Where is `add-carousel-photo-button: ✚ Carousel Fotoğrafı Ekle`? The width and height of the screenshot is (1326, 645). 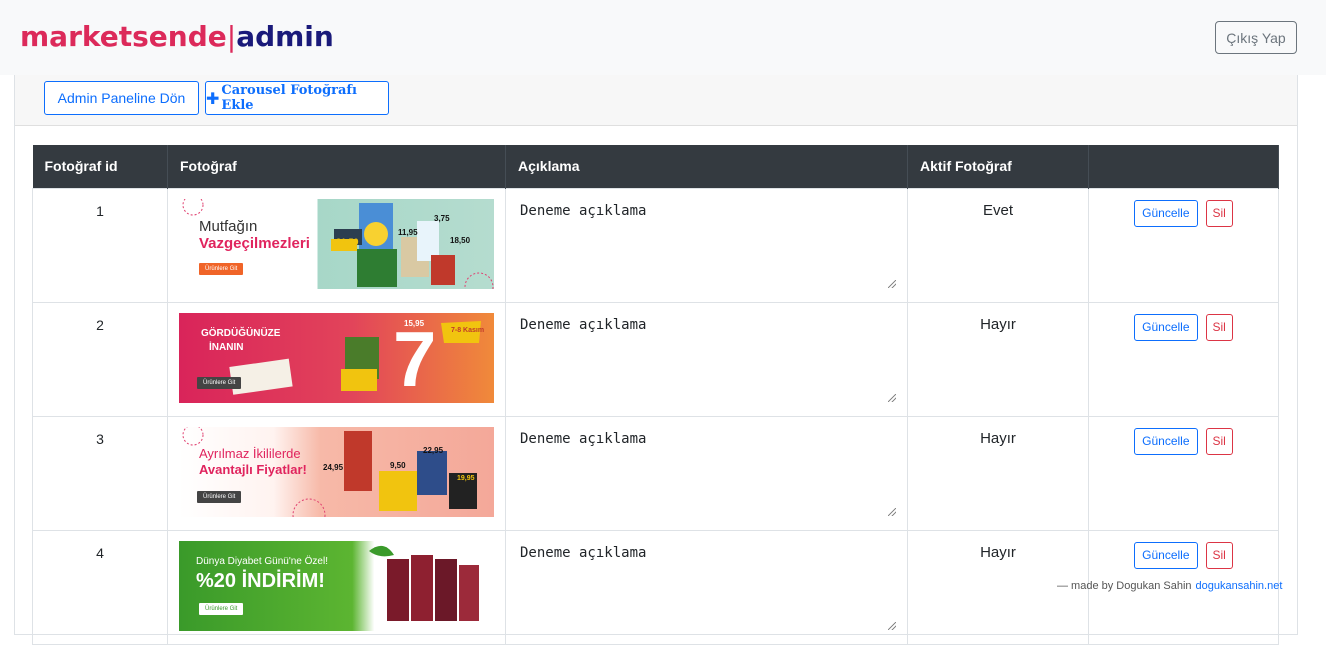
add-carousel-photo-button: ✚ Carousel Fotoğrafı Ekle is located at coordinates (297, 98).